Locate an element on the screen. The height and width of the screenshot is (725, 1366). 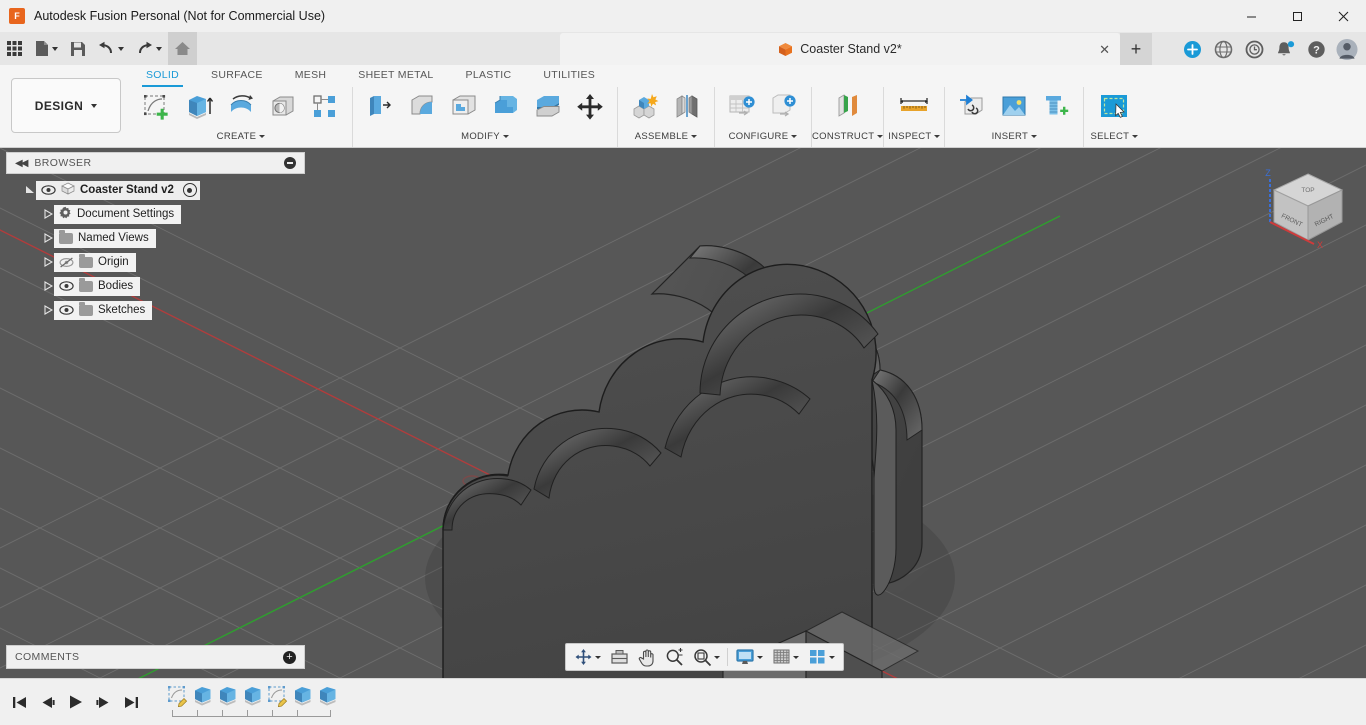
pattern-icon is located at coordinates (325, 107).